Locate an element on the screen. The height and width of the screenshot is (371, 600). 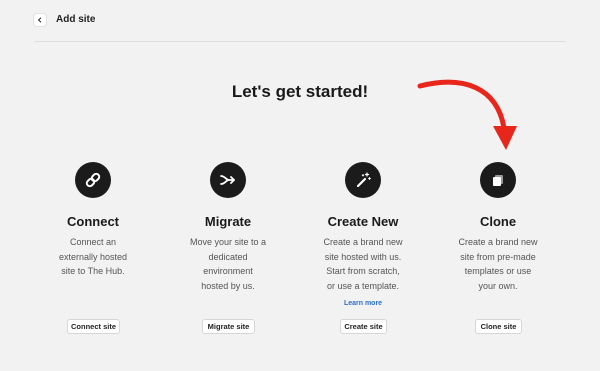
migrate-site-button: Migrate site is located at coordinates (228, 326).